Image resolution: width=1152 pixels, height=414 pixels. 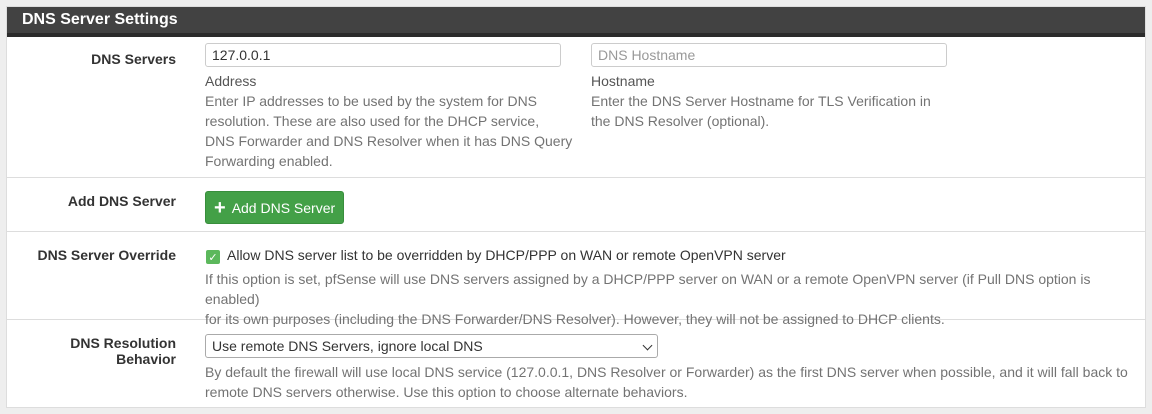 I want to click on dns-resolution-select: Use remote DNS Servers, ignore local DNS, so click(x=431, y=346).